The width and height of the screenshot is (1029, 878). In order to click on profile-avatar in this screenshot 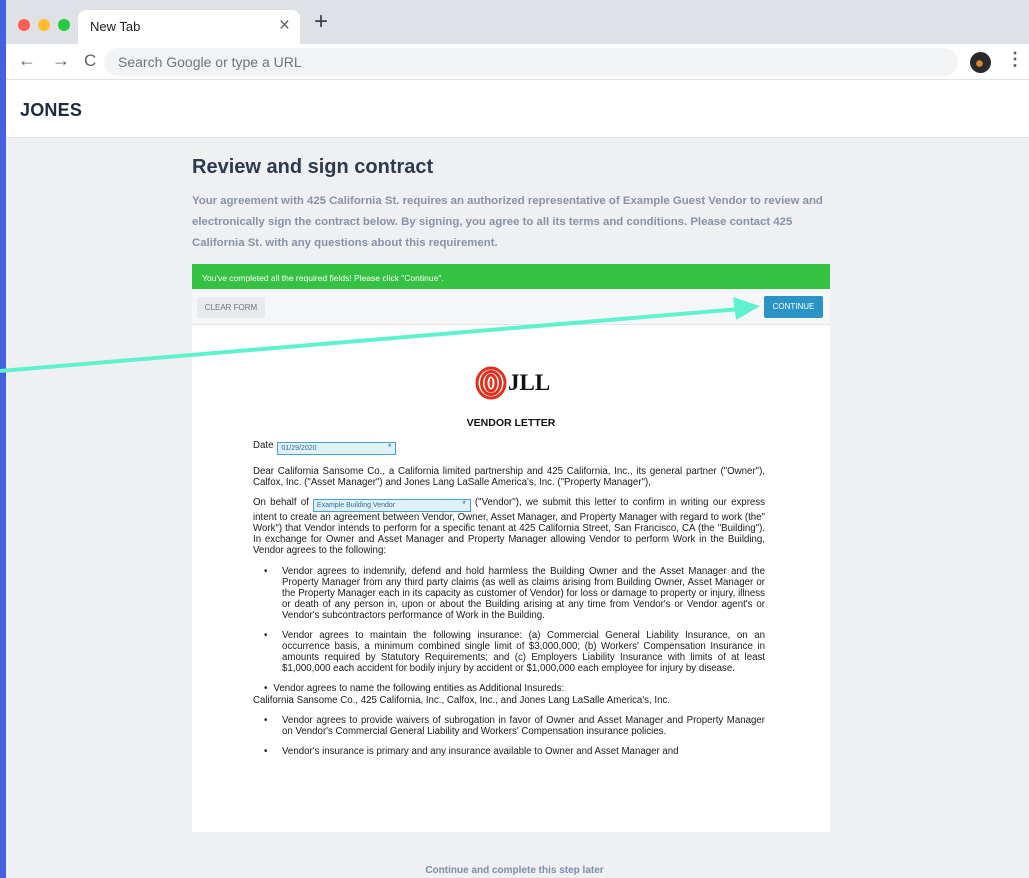, I will do `click(980, 62)`.